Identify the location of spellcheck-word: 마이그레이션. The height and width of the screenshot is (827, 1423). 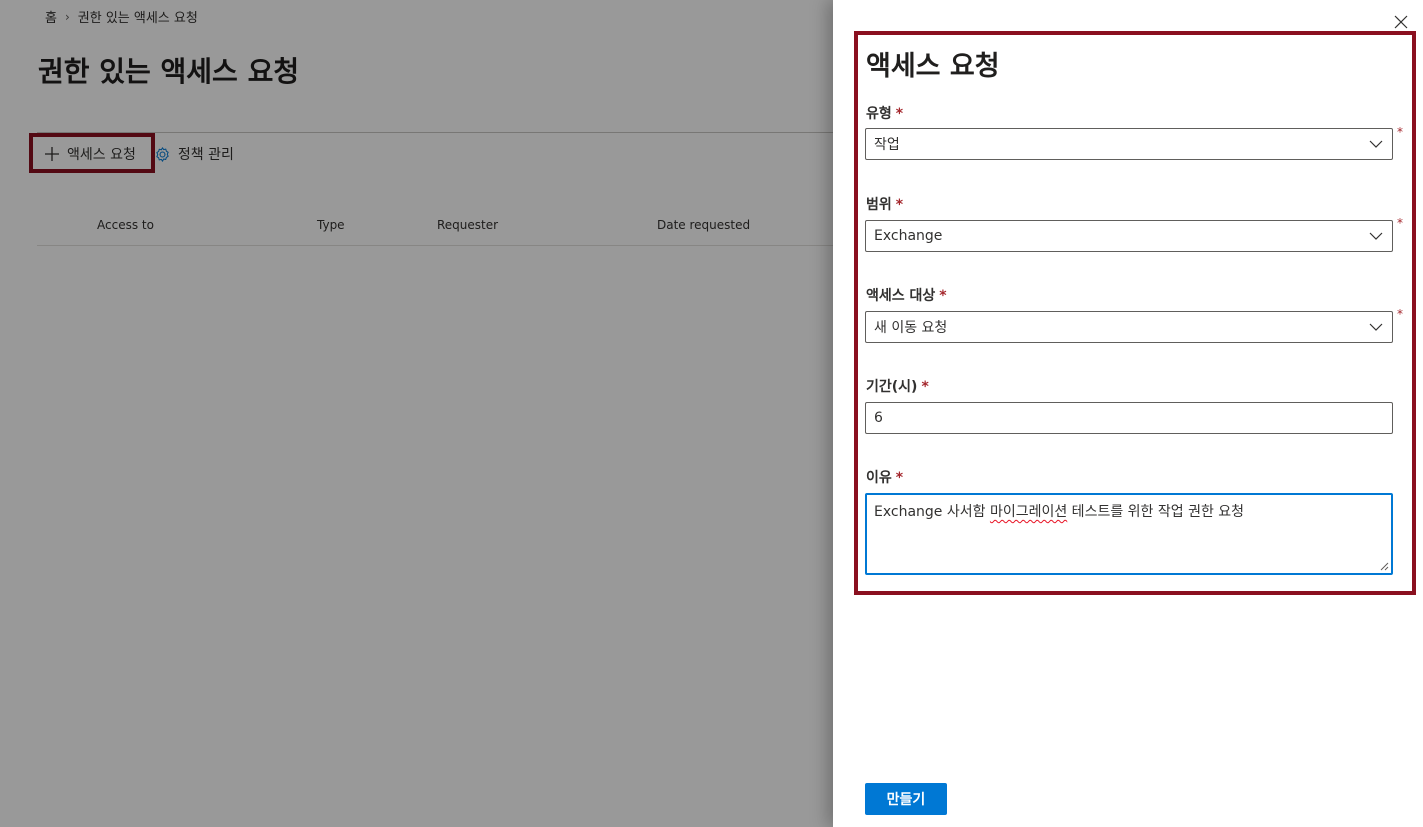
(1028, 512).